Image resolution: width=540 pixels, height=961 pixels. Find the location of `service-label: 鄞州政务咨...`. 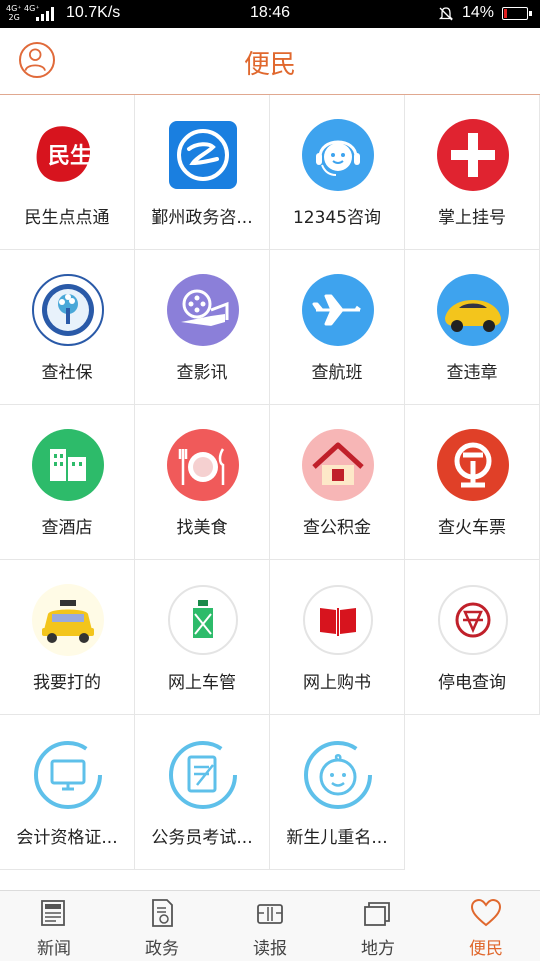

service-label: 鄞州政务咨... is located at coordinates (202, 218).